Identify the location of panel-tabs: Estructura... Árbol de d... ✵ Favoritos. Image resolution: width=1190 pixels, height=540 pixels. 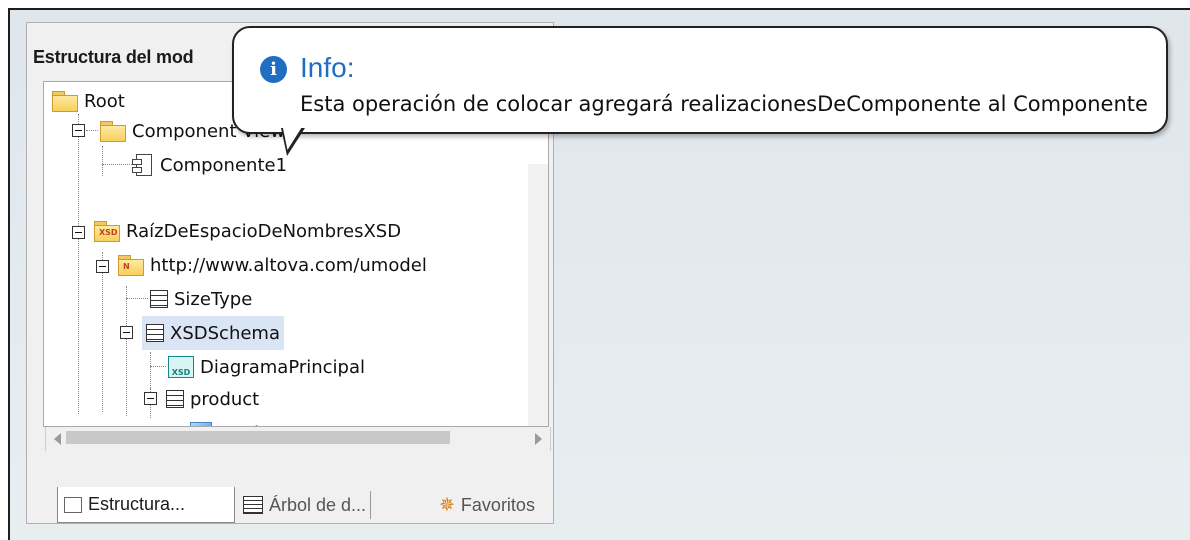
(304, 506).